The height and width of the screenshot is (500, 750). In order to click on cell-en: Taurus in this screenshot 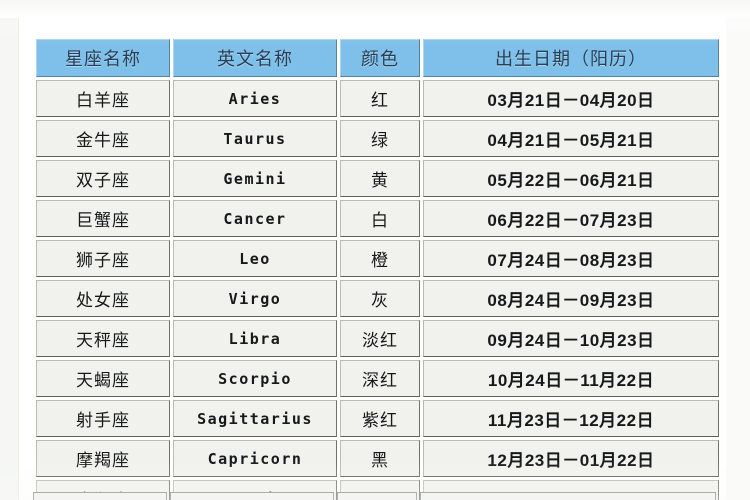, I will do `click(255, 138)`.